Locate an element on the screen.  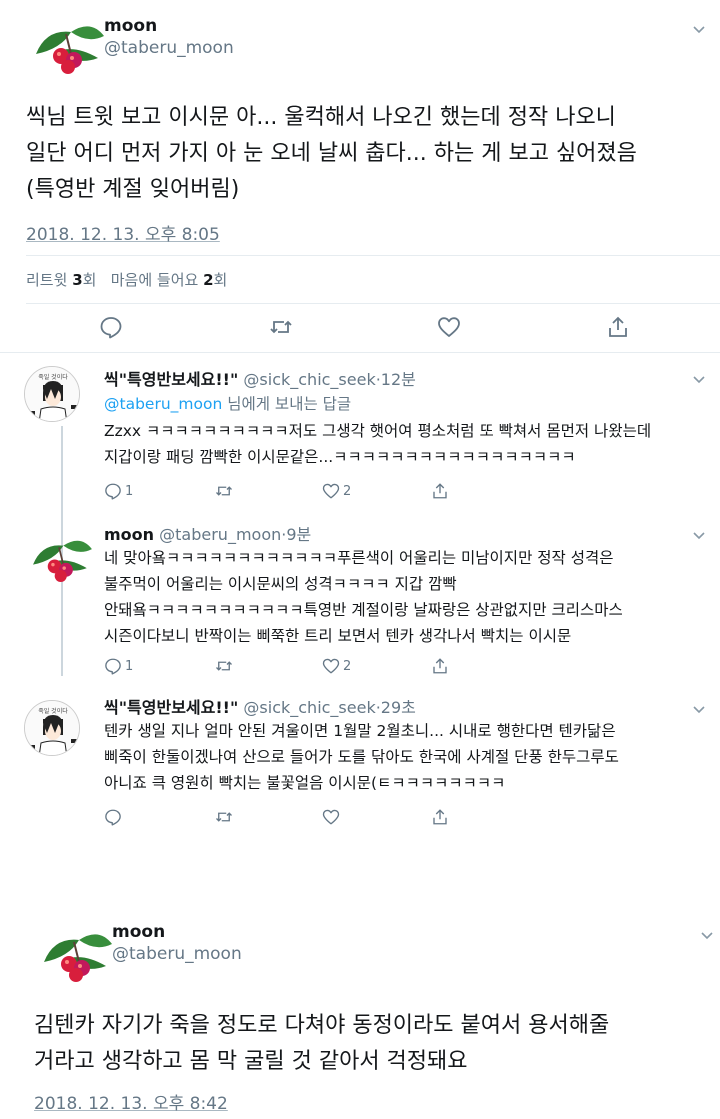
tweet-2-avatar is located at coordinates (74, 952).